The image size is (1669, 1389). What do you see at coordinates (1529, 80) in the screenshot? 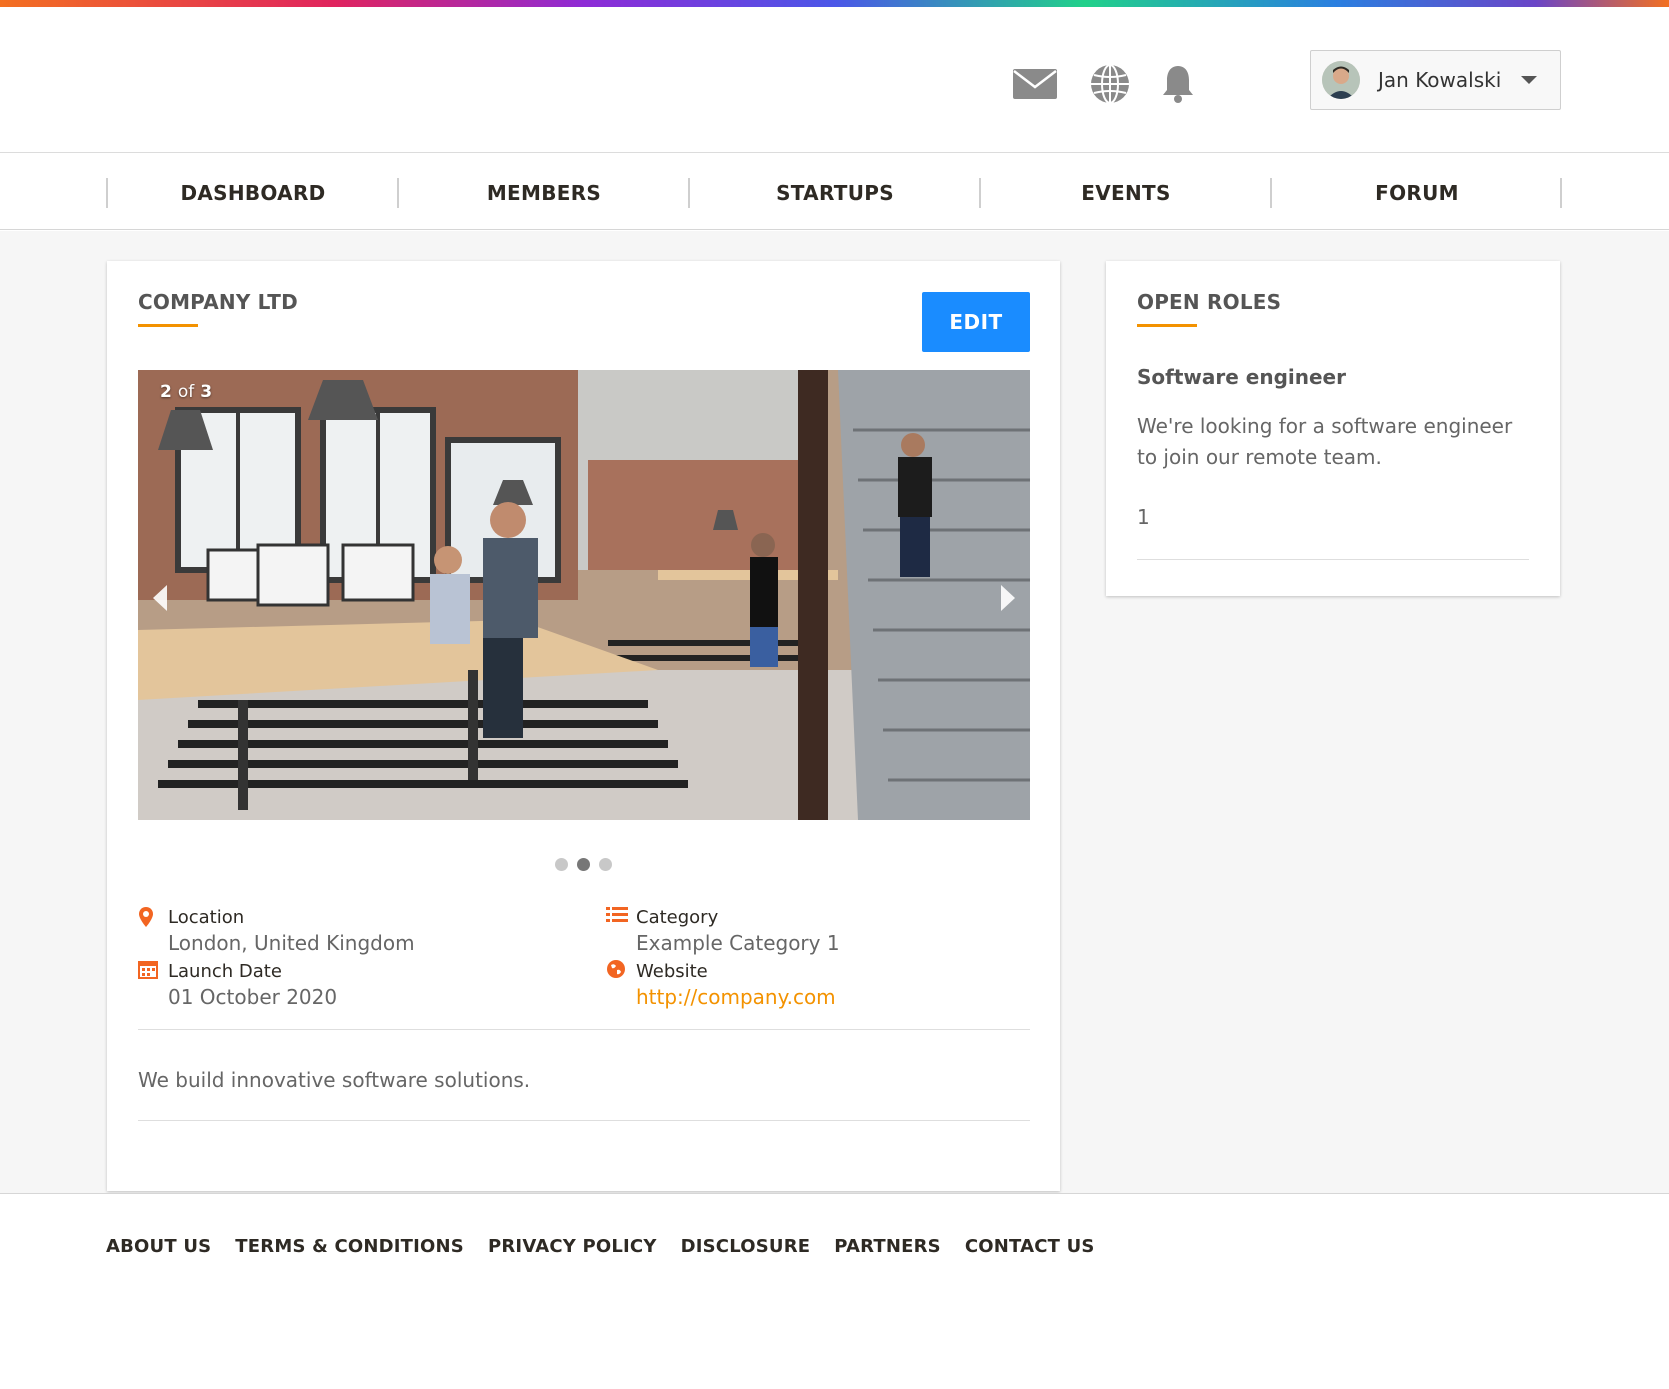
I see `chevron-down-icon` at bounding box center [1529, 80].